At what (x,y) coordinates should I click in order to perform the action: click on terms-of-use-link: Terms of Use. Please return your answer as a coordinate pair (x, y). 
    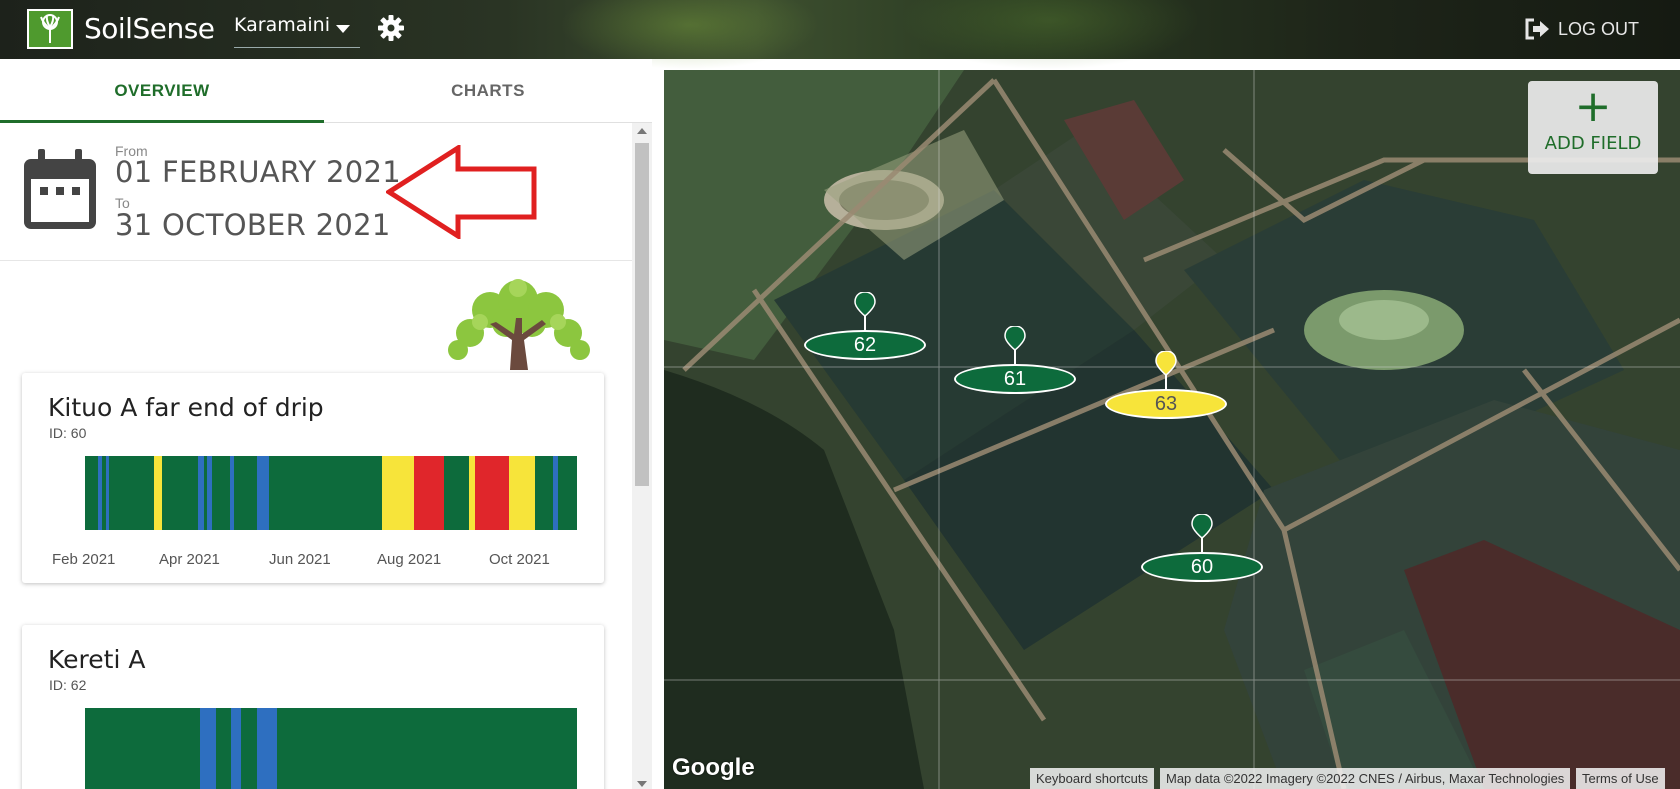
    Looking at the image, I should click on (1620, 778).